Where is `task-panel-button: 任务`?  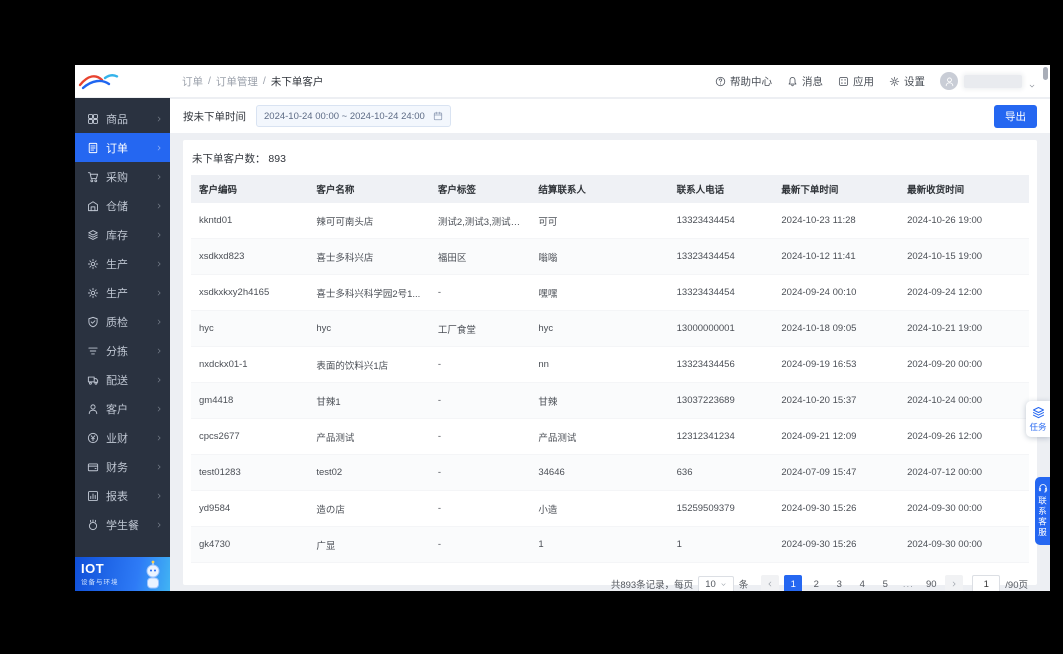
task-panel-button: 任务 is located at coordinates (1038, 419).